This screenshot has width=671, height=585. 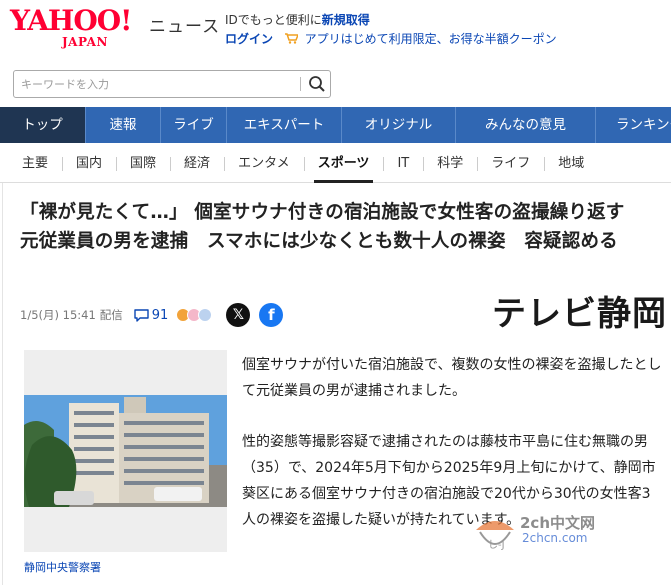 I want to click on category-label: ライフ, so click(x=511, y=163).